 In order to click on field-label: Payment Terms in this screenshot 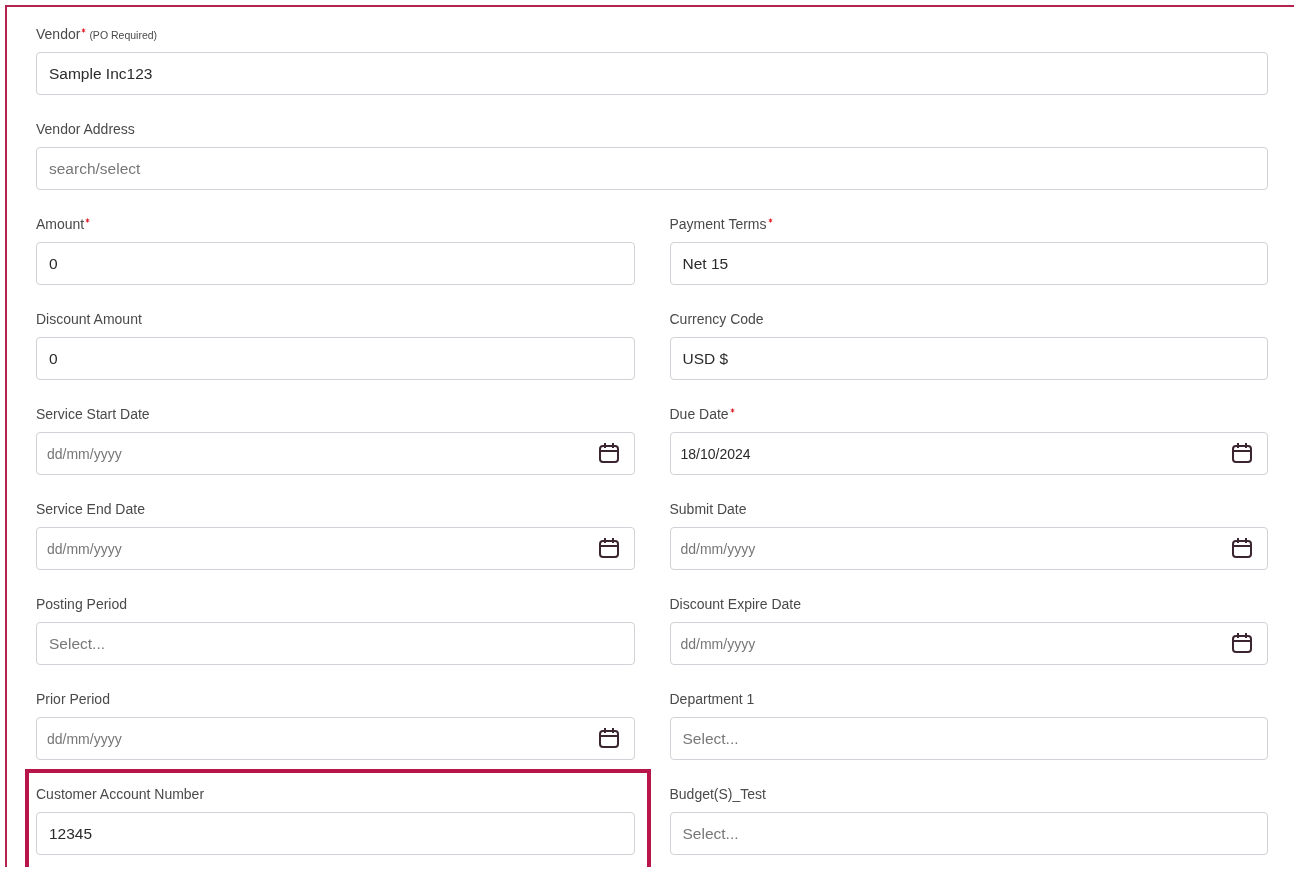, I will do `click(718, 224)`.